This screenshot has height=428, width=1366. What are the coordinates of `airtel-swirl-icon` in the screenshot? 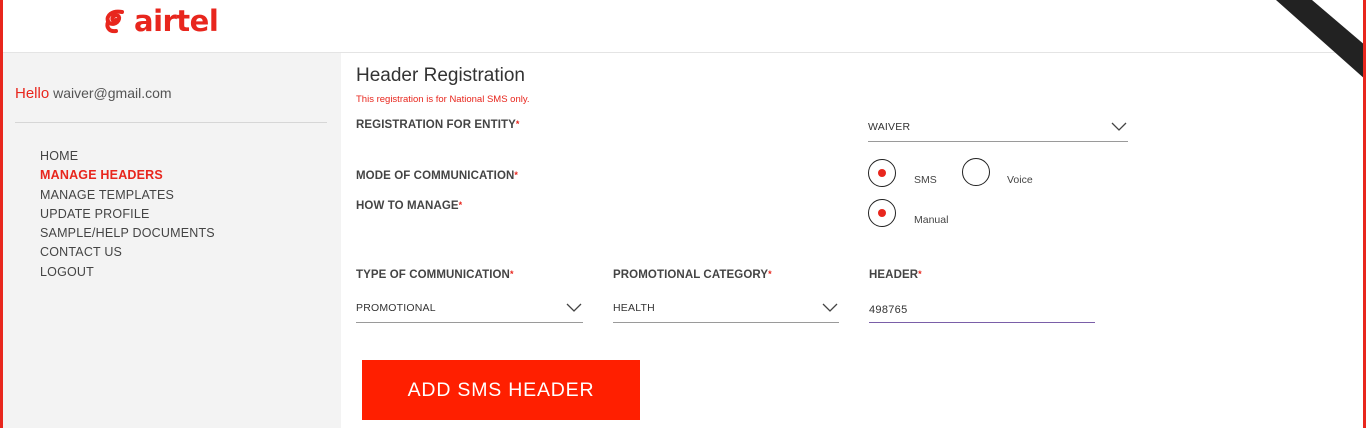 It's located at (114, 21).